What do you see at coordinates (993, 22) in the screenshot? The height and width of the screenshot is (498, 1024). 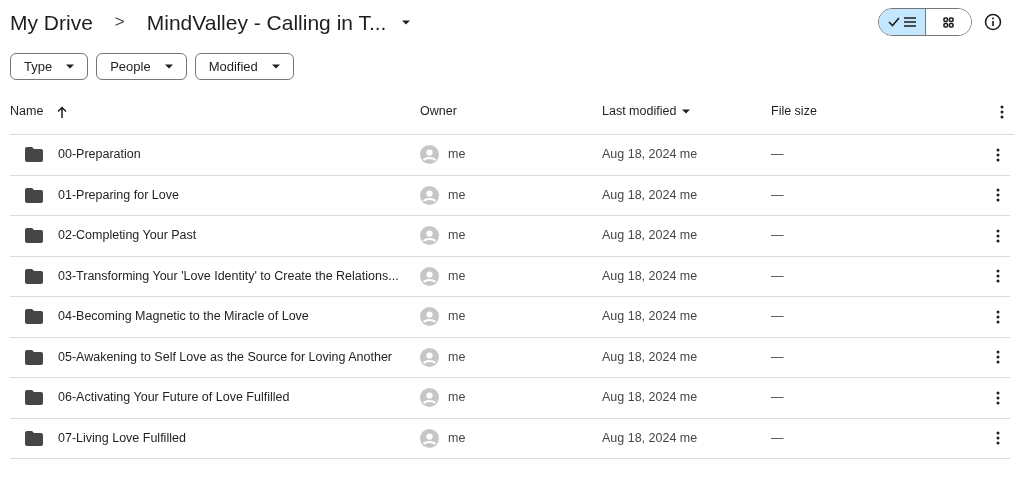 I see `info-icon` at bounding box center [993, 22].